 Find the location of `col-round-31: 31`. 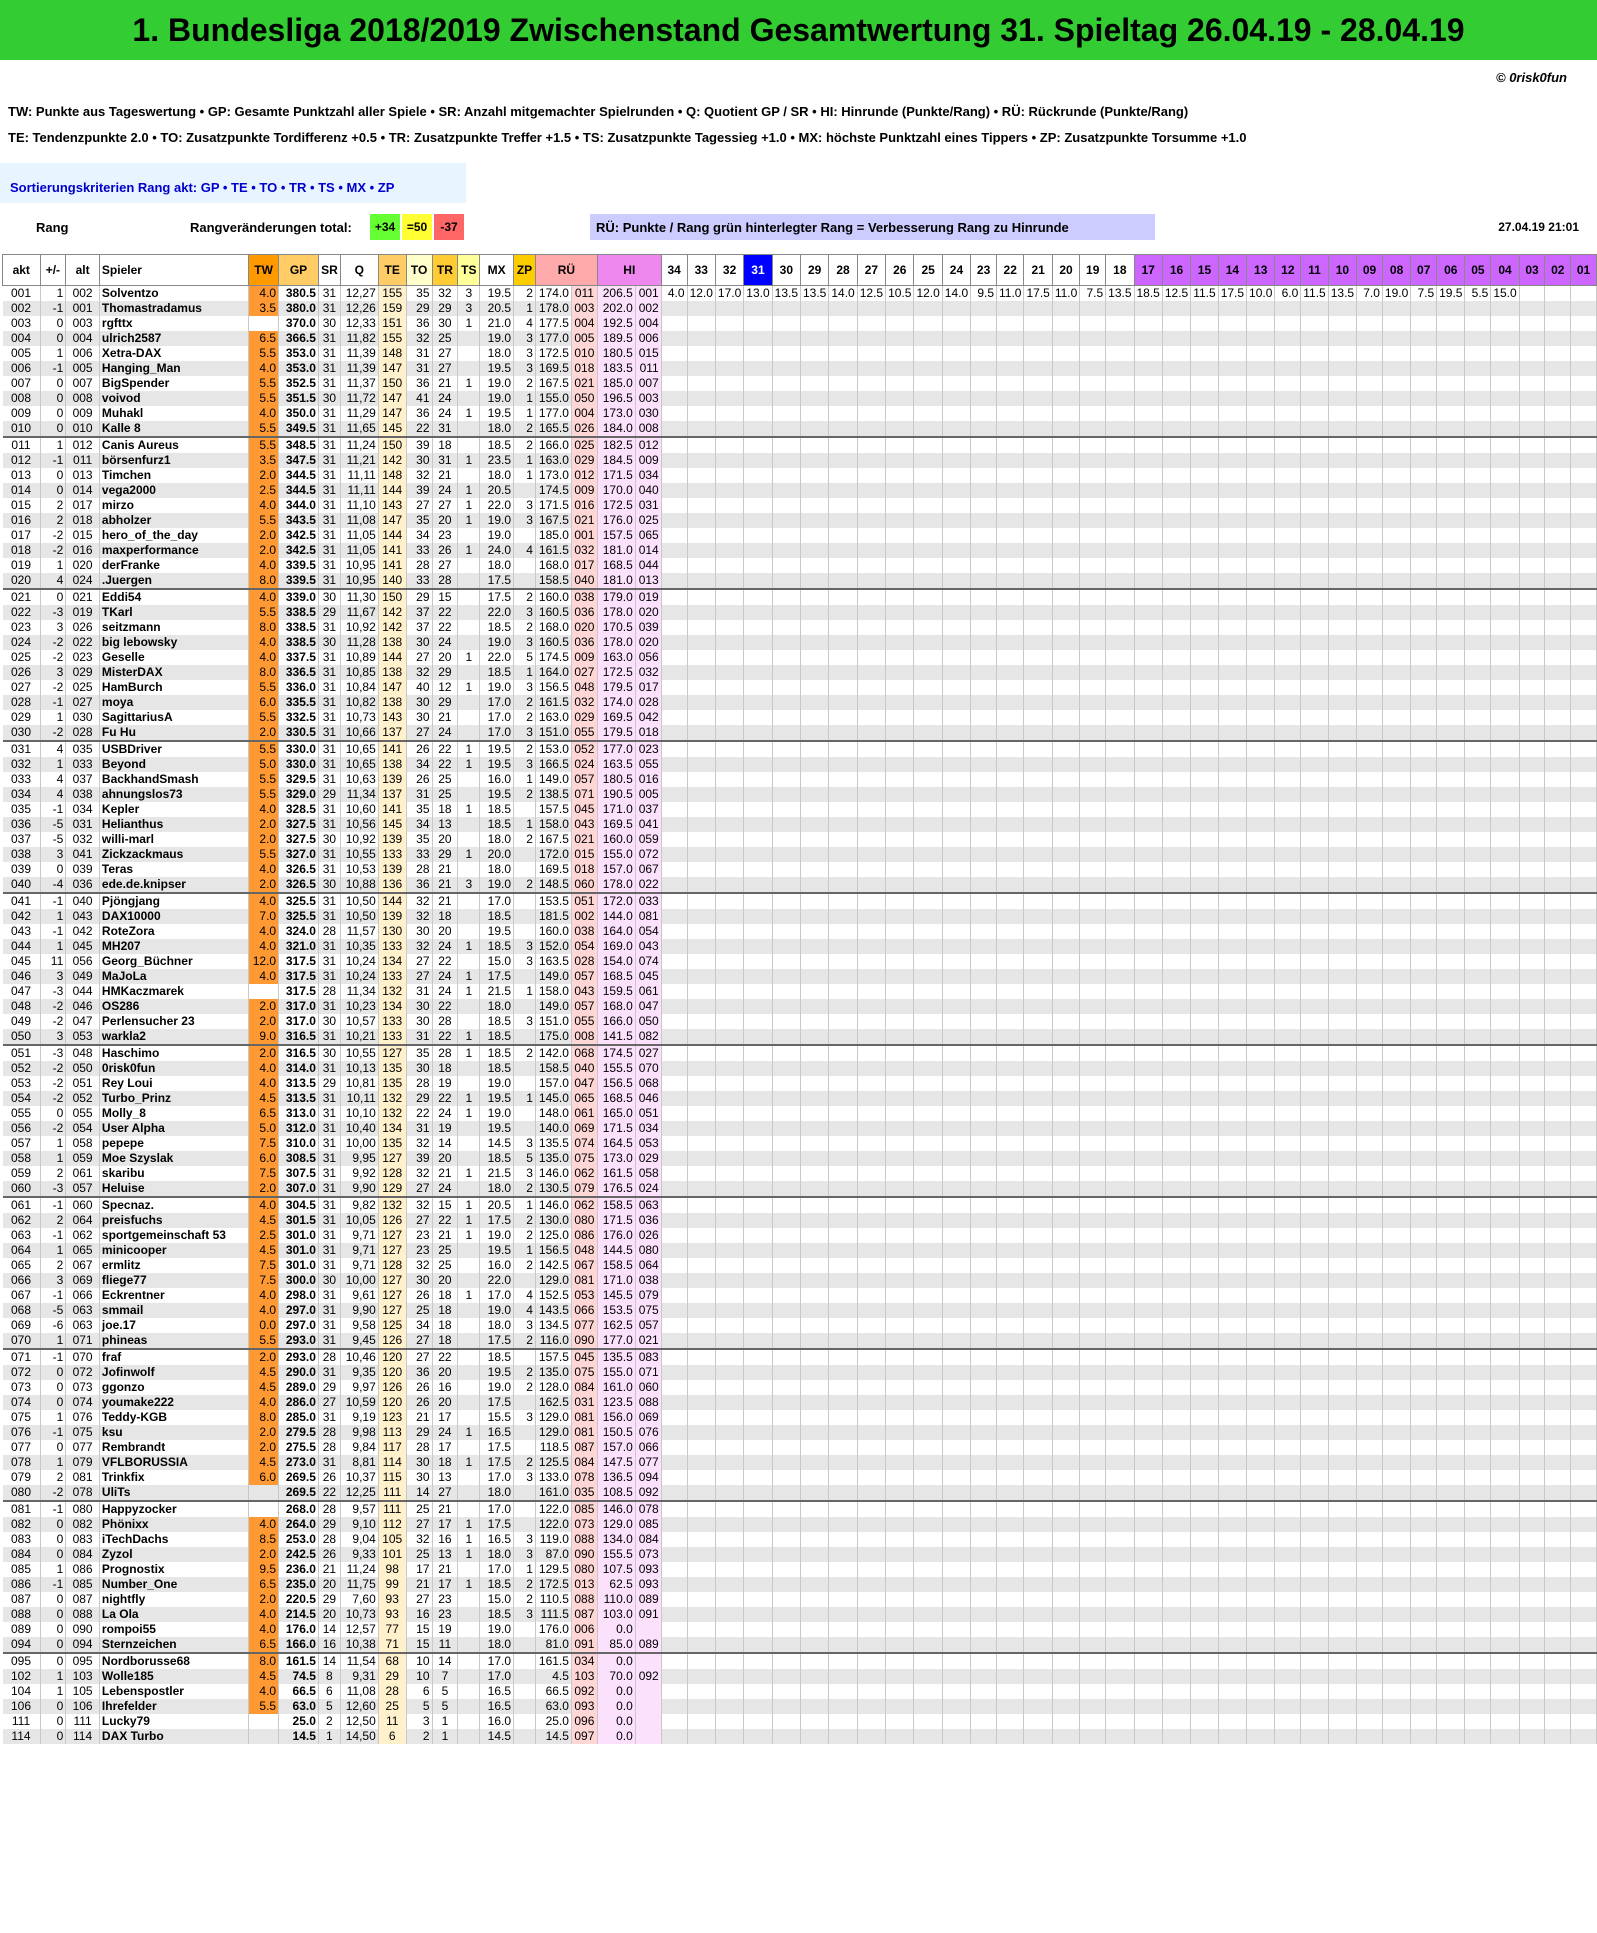

col-round-31: 31 is located at coordinates (758, 270).